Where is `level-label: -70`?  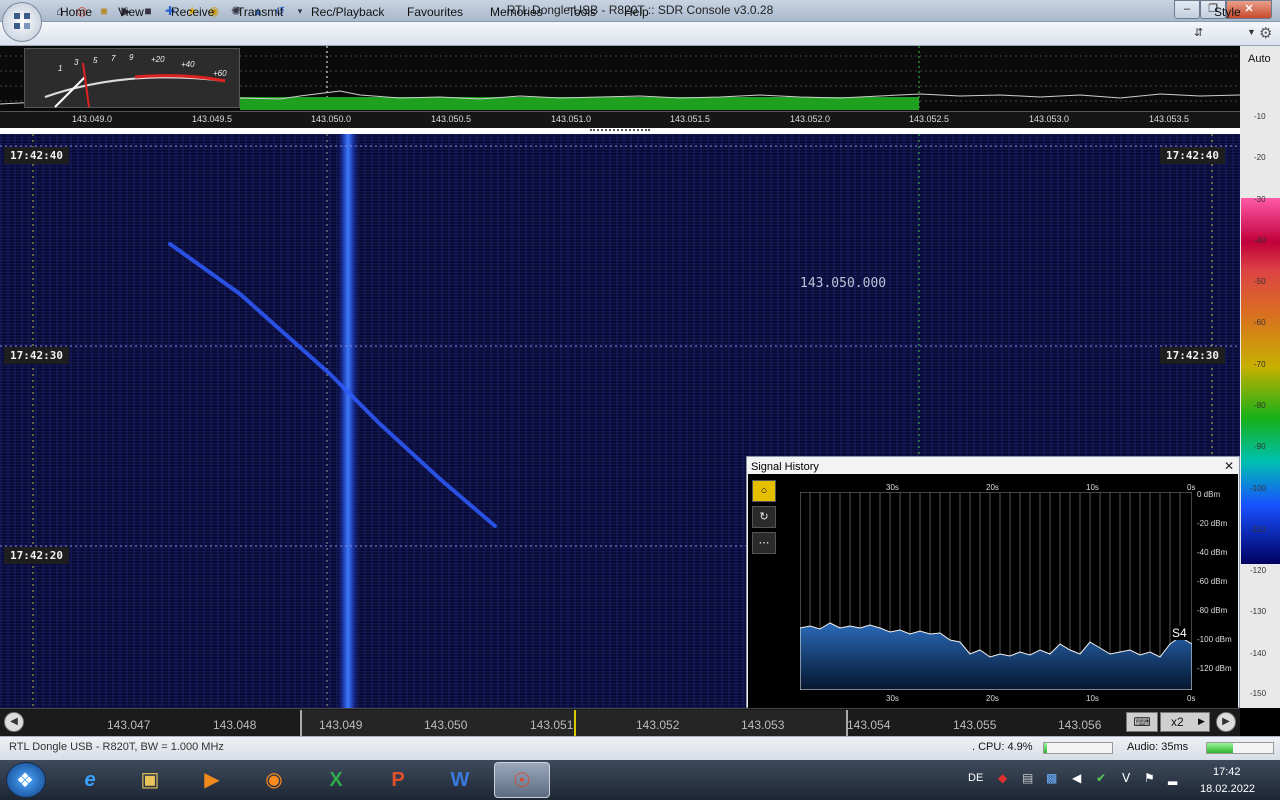
level-label: -70 is located at coordinates (1260, 364).